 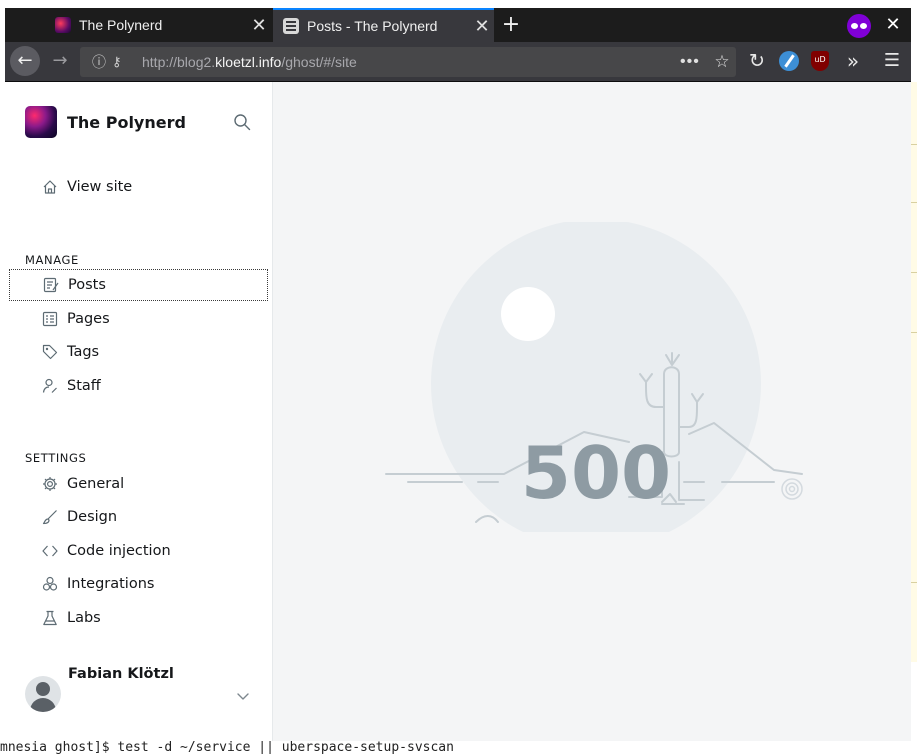 I want to click on sidebar-item-code-injection: Code injection, so click(x=138, y=551).